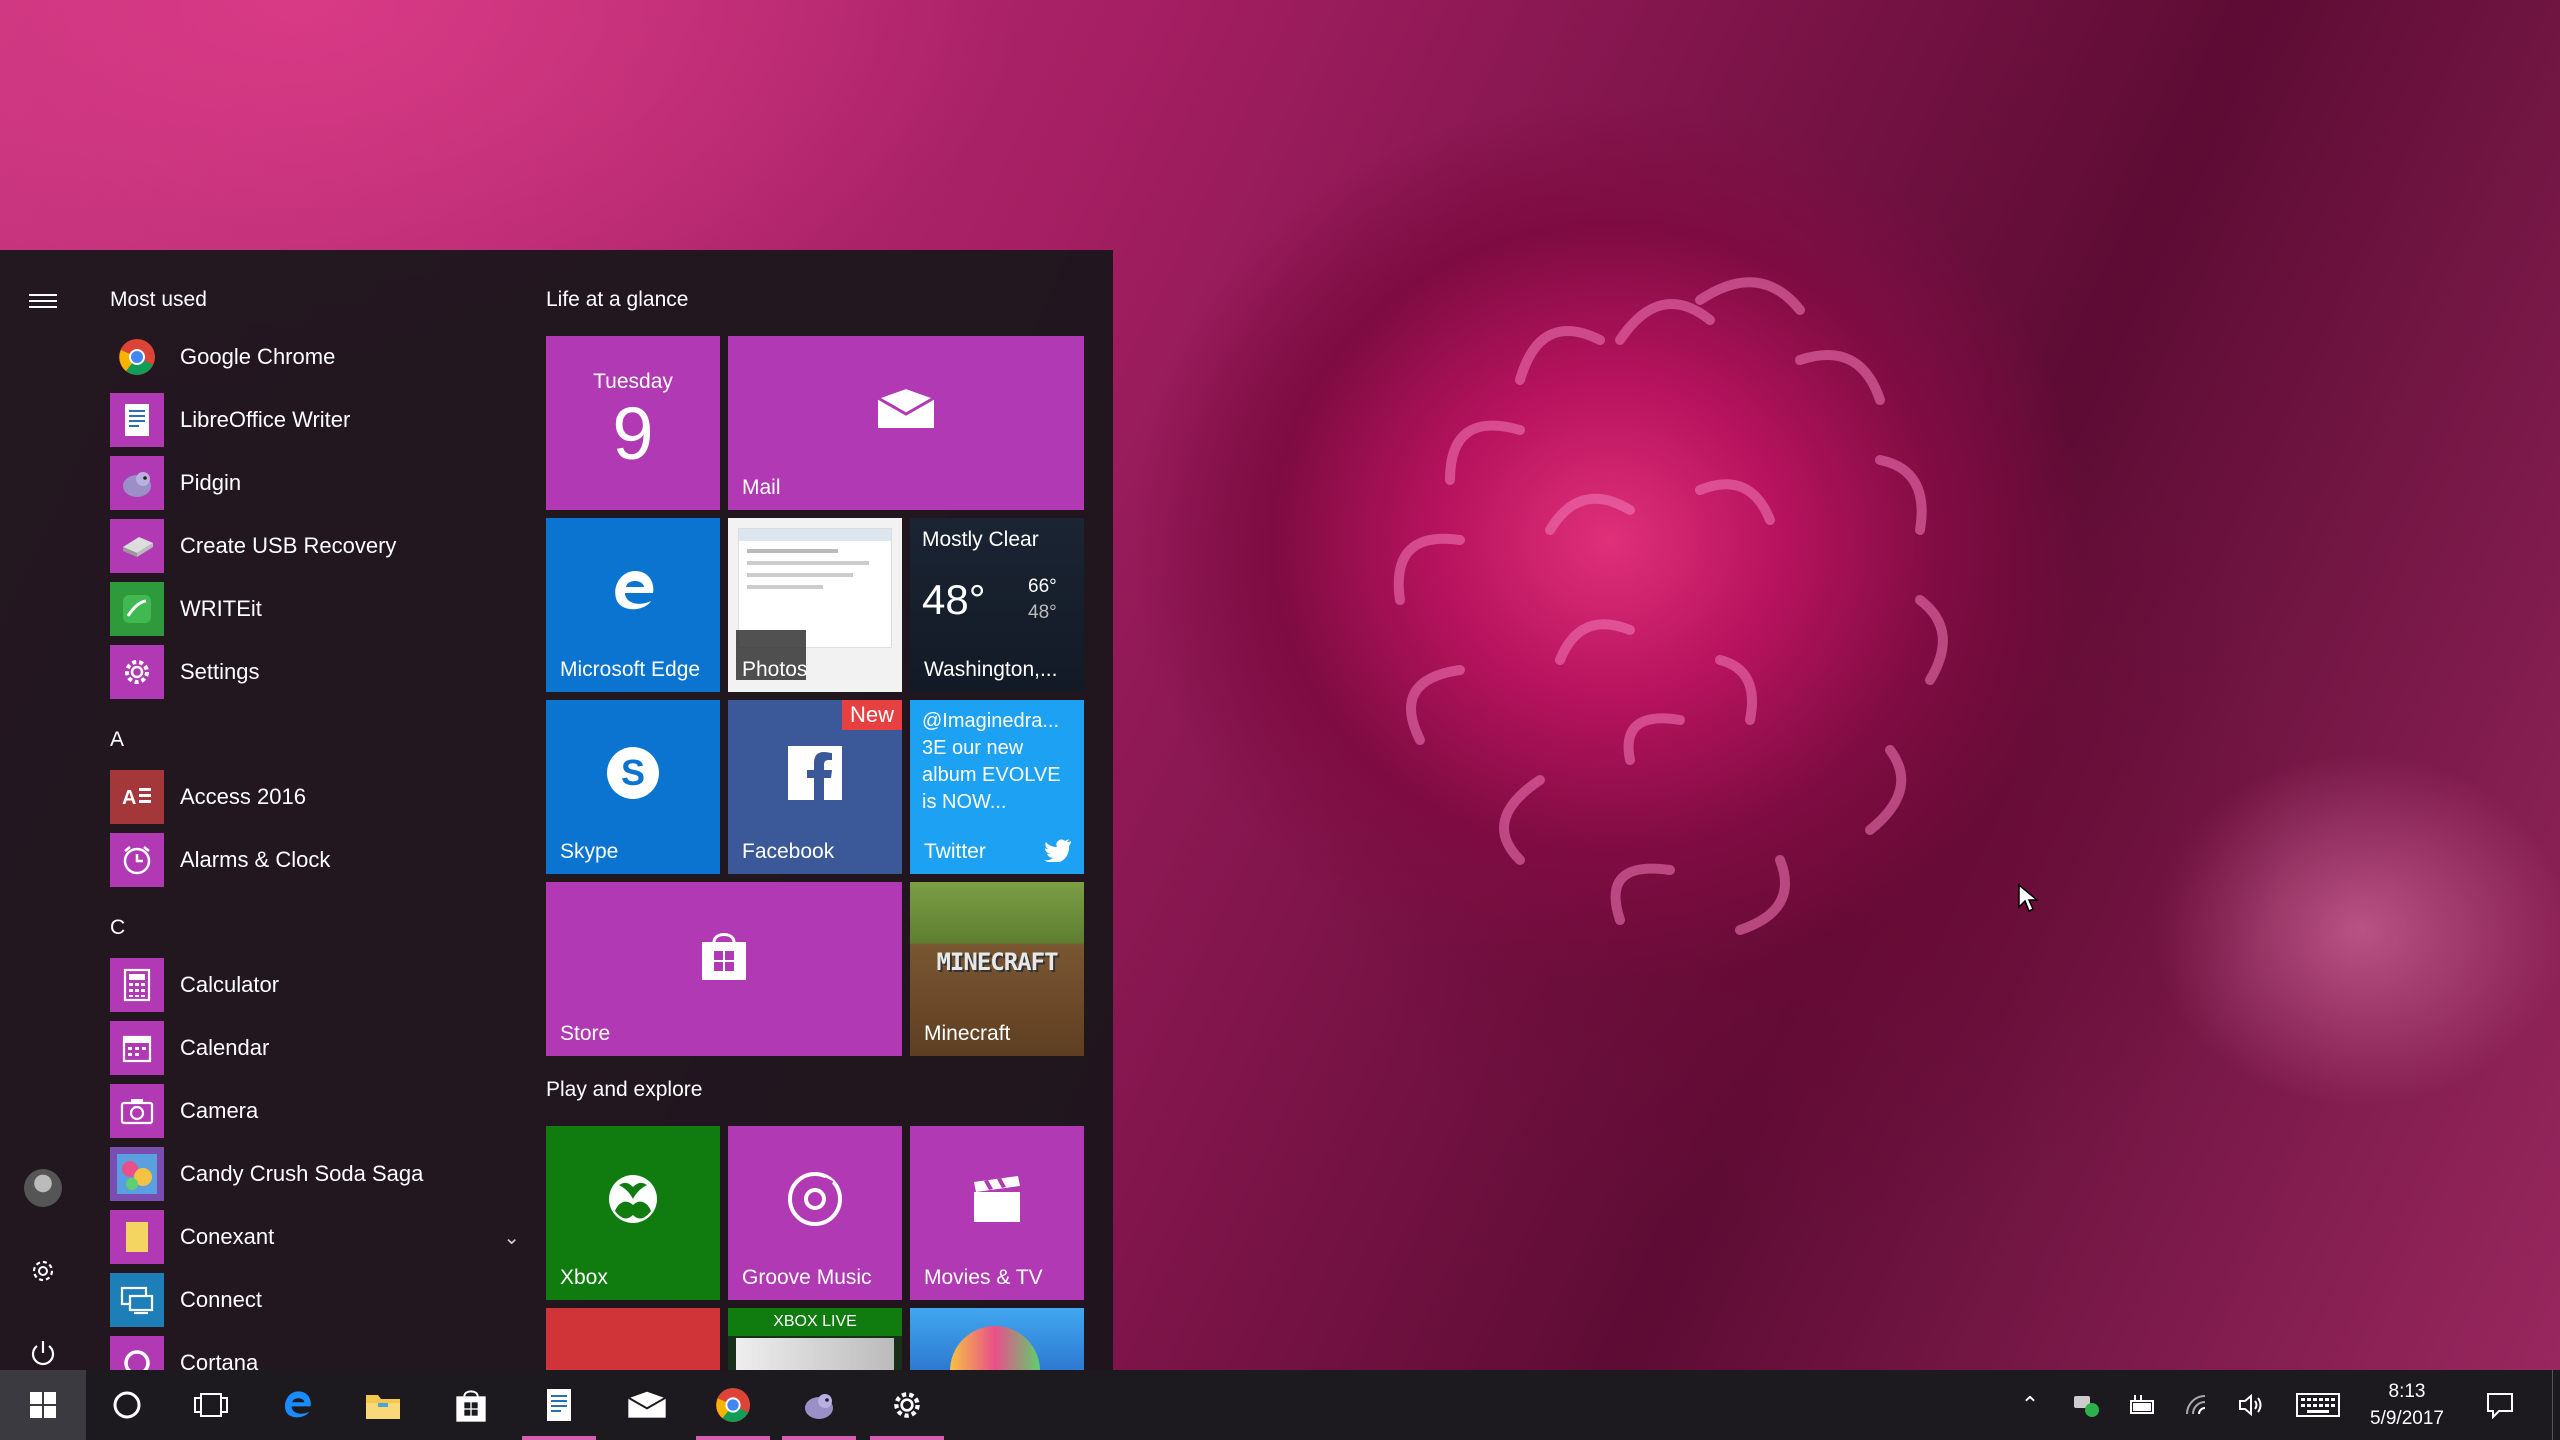 This screenshot has width=2560, height=1440. I want to click on app-label: Conexant, so click(227, 1236).